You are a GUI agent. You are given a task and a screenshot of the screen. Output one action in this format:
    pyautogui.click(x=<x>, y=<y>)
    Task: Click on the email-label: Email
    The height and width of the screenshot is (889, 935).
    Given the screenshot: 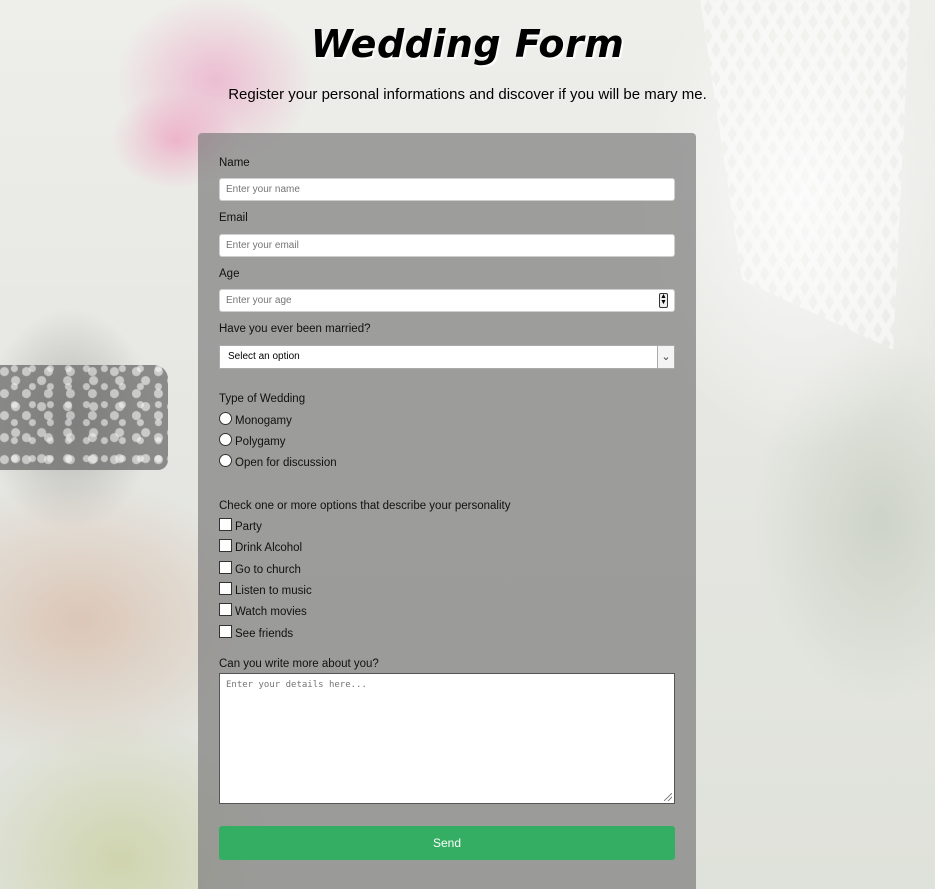 What is the action you would take?
    pyautogui.click(x=233, y=218)
    